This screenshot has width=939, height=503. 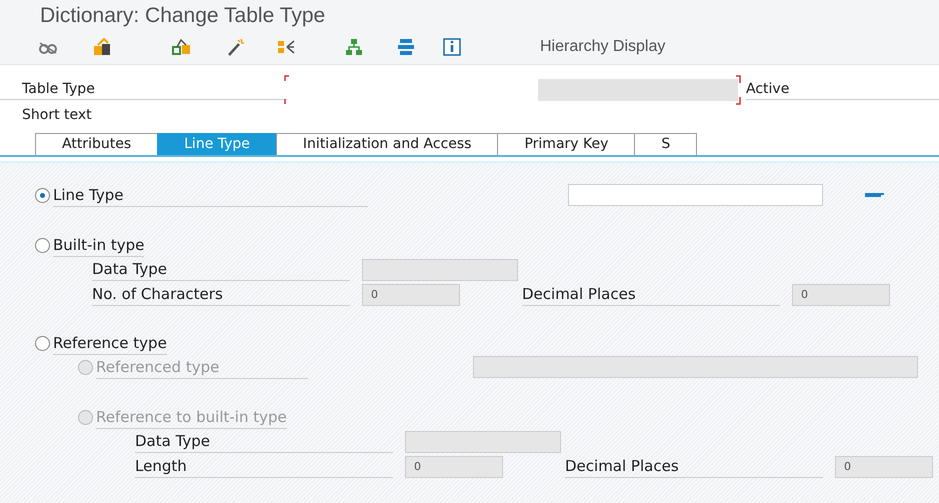 What do you see at coordinates (182, 47) in the screenshot?
I see `objects-icon` at bounding box center [182, 47].